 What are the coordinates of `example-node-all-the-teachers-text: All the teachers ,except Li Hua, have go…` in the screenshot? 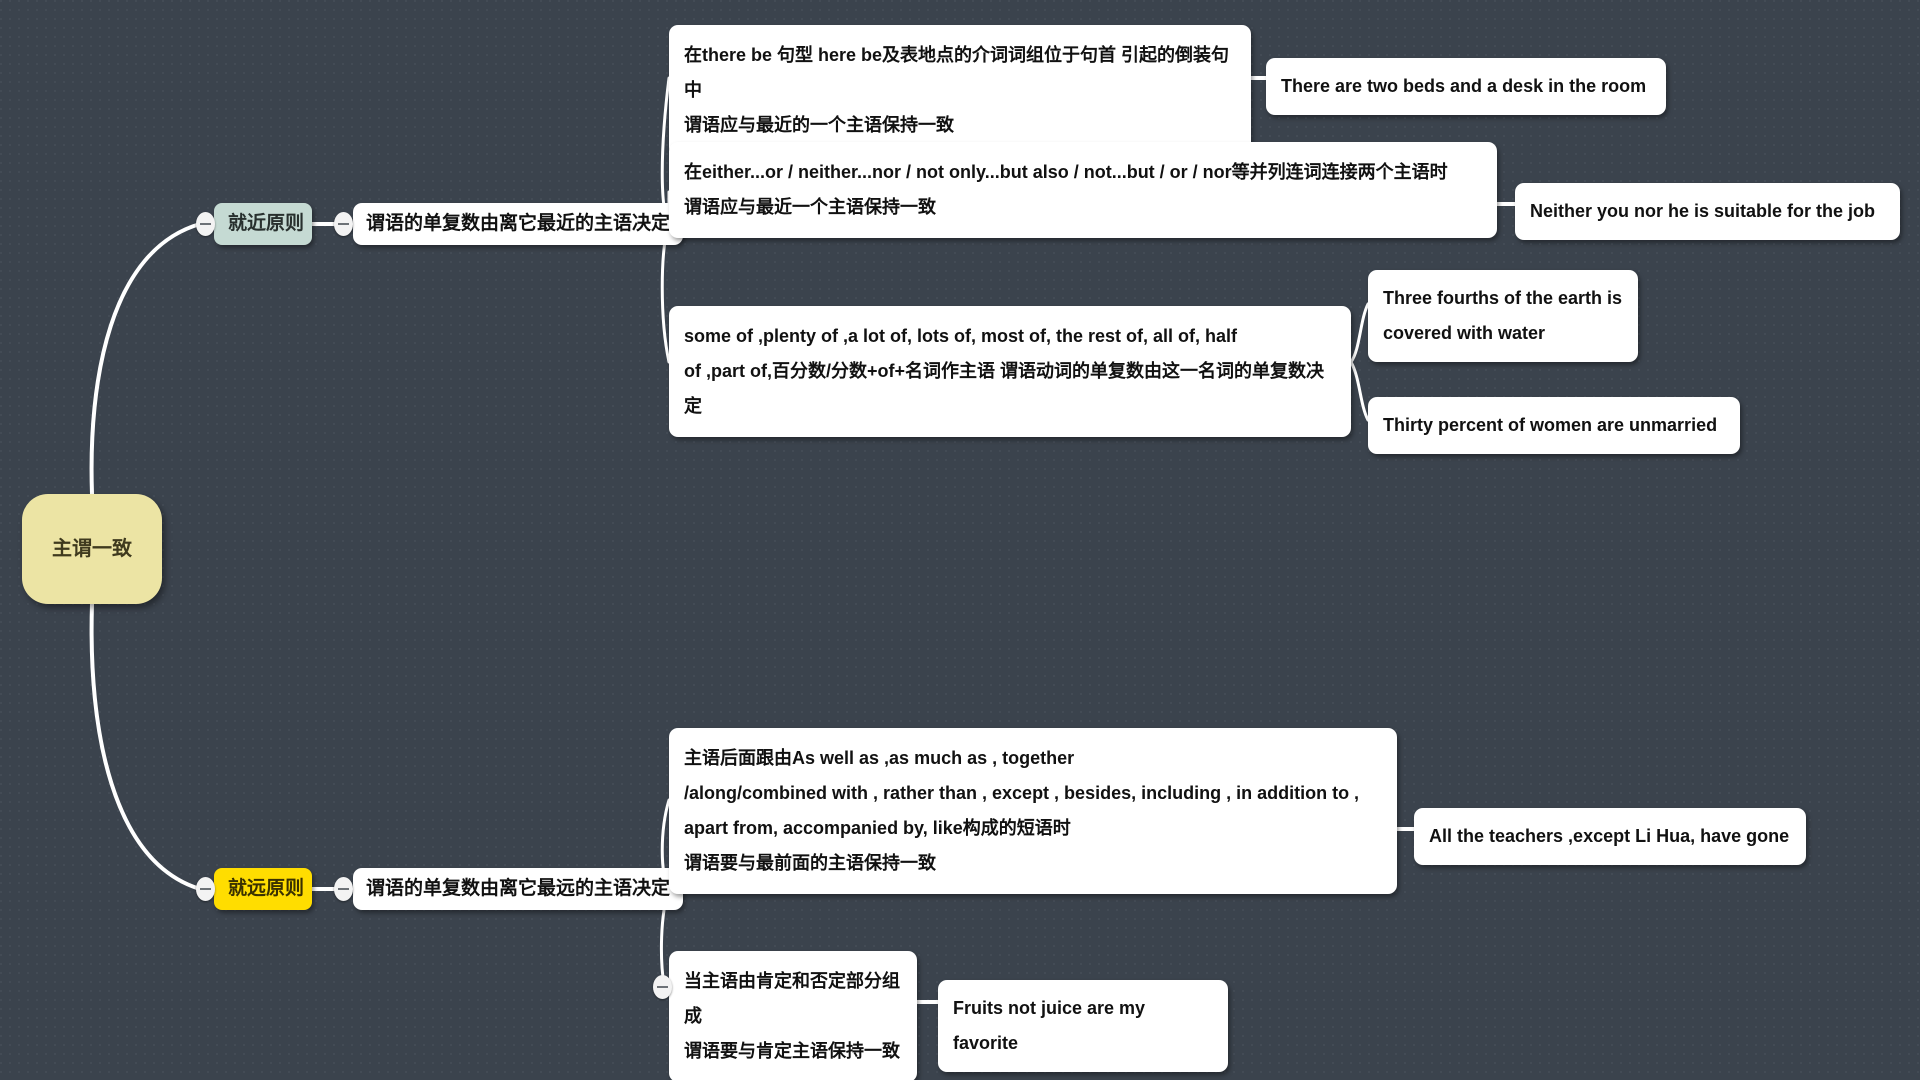 It's located at (1609, 836).